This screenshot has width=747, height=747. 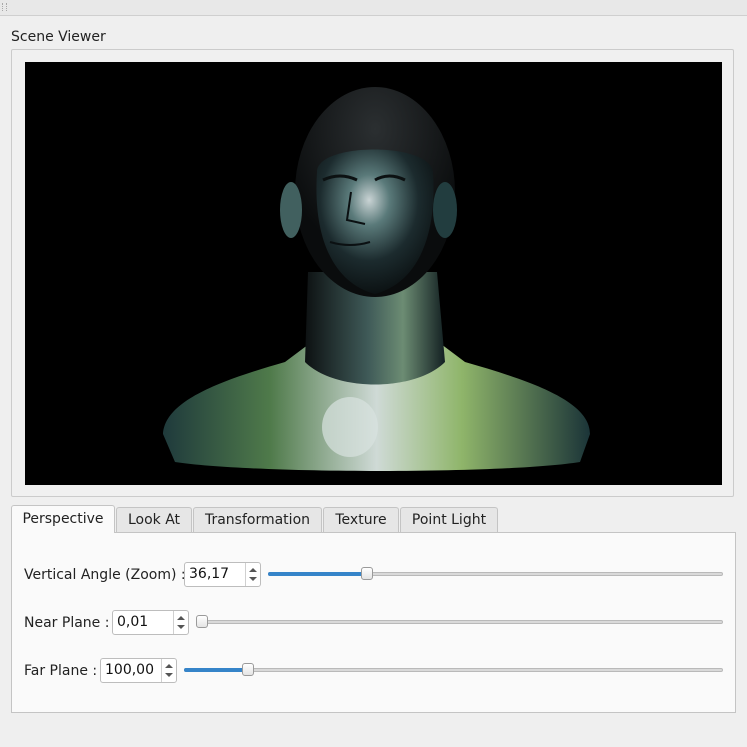 What do you see at coordinates (105, 575) in the screenshot?
I see `vertical-angle-label: Vertical Angle (Zoom) :` at bounding box center [105, 575].